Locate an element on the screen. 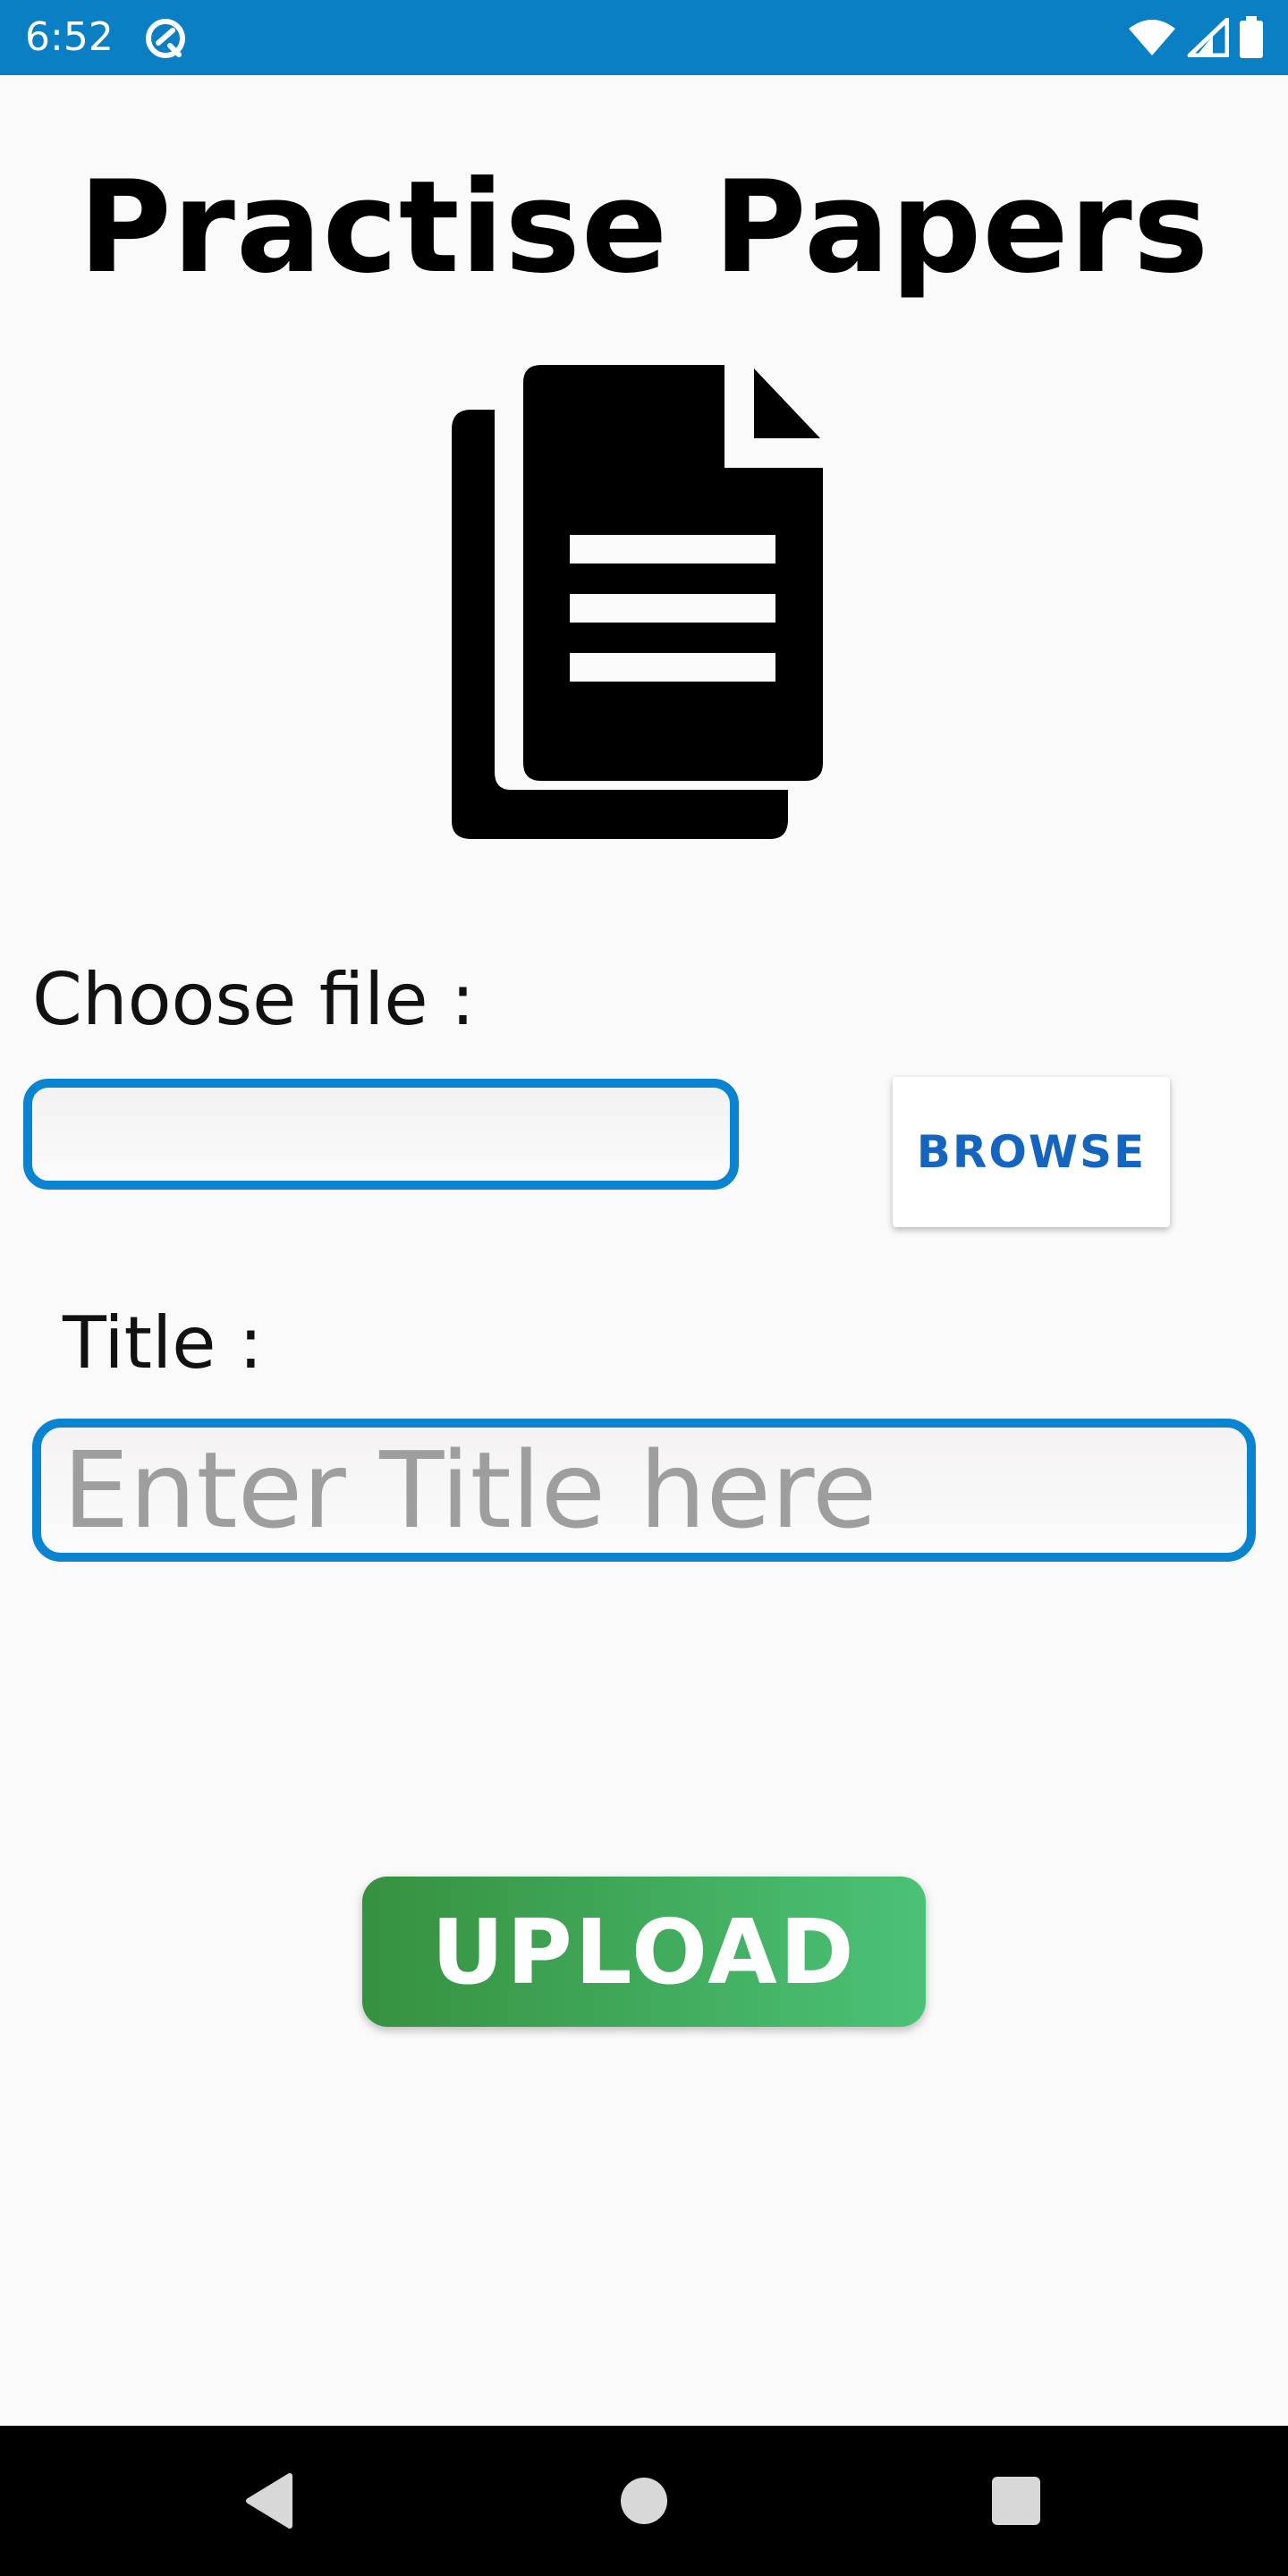 This screenshot has height=2576, width=1288. recents-button is located at coordinates (1016, 2501).